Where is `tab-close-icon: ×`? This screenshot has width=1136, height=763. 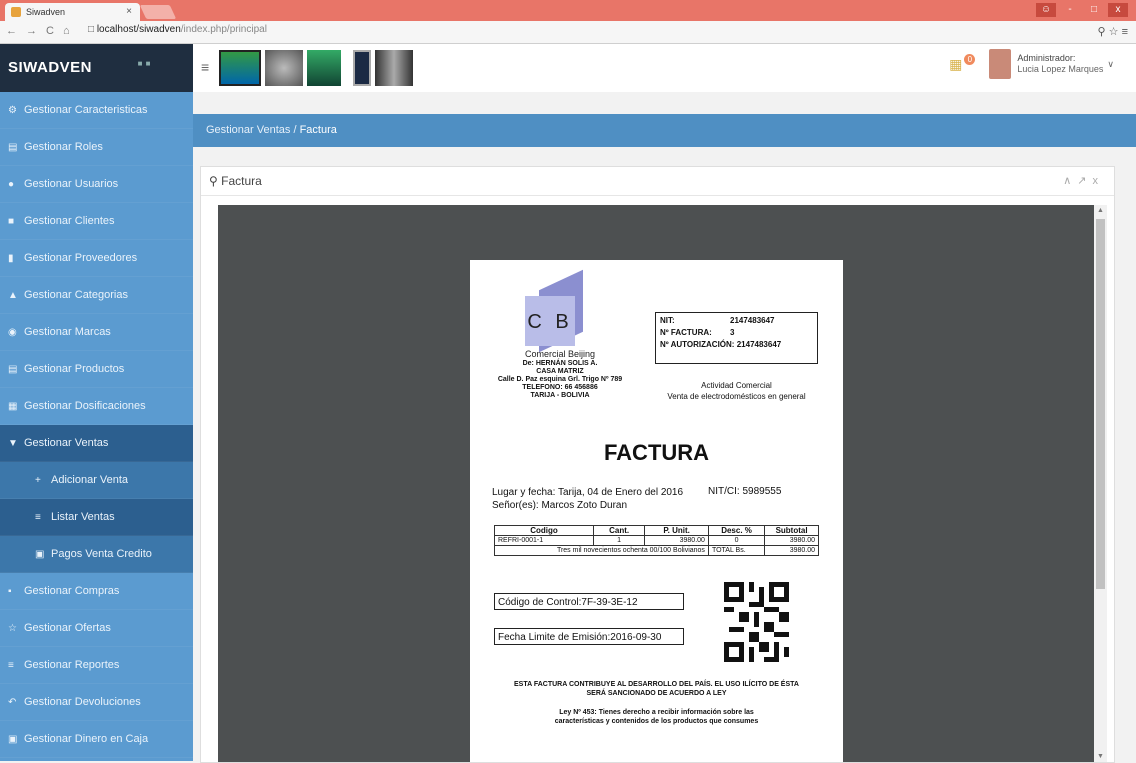
tab-close-icon: × is located at coordinates (129, 11).